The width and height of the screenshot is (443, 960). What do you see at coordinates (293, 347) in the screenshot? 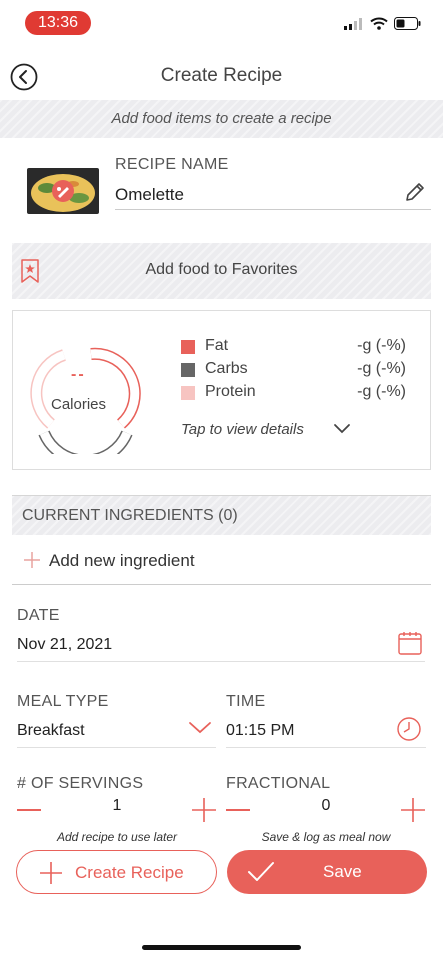
I see `macro-row-fat: Fat -g (-%)` at bounding box center [293, 347].